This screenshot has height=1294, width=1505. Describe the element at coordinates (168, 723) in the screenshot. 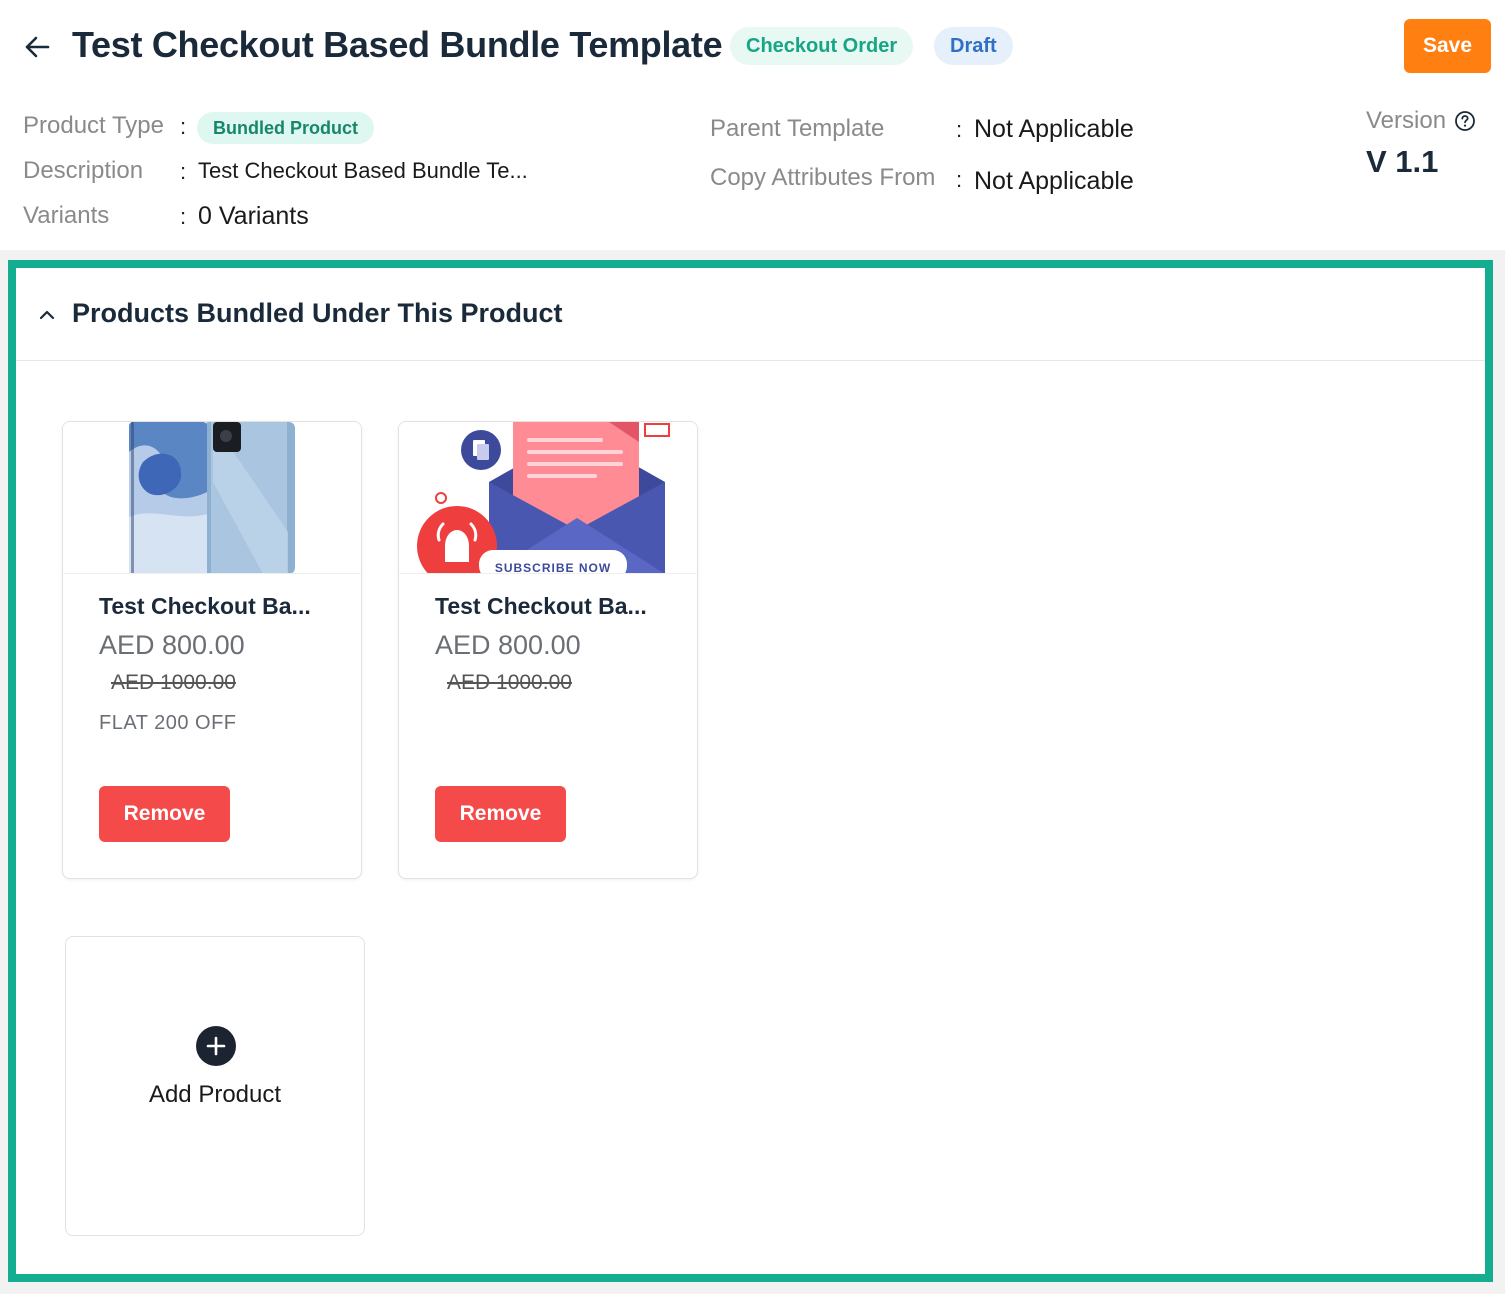

I see `product-offer: FLAT 200 OFF` at that location.